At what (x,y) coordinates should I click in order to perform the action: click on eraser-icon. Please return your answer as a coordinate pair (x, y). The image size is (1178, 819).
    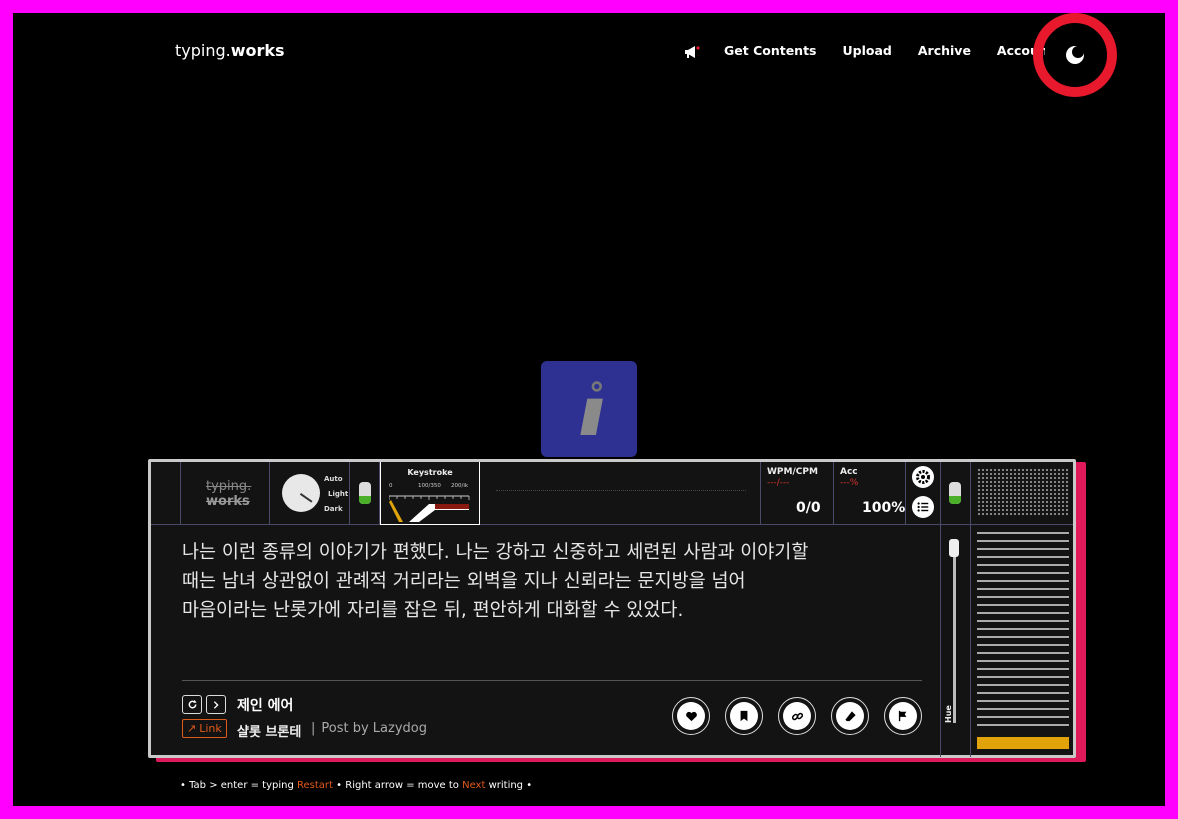
    Looking at the image, I should click on (850, 715).